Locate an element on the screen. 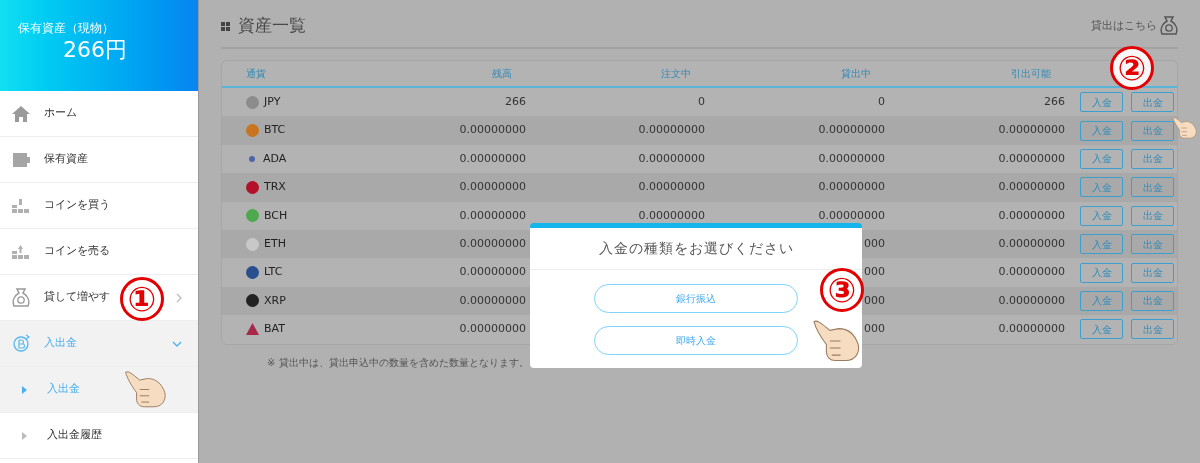  nav-item: 入出金 is located at coordinates (99, 344).